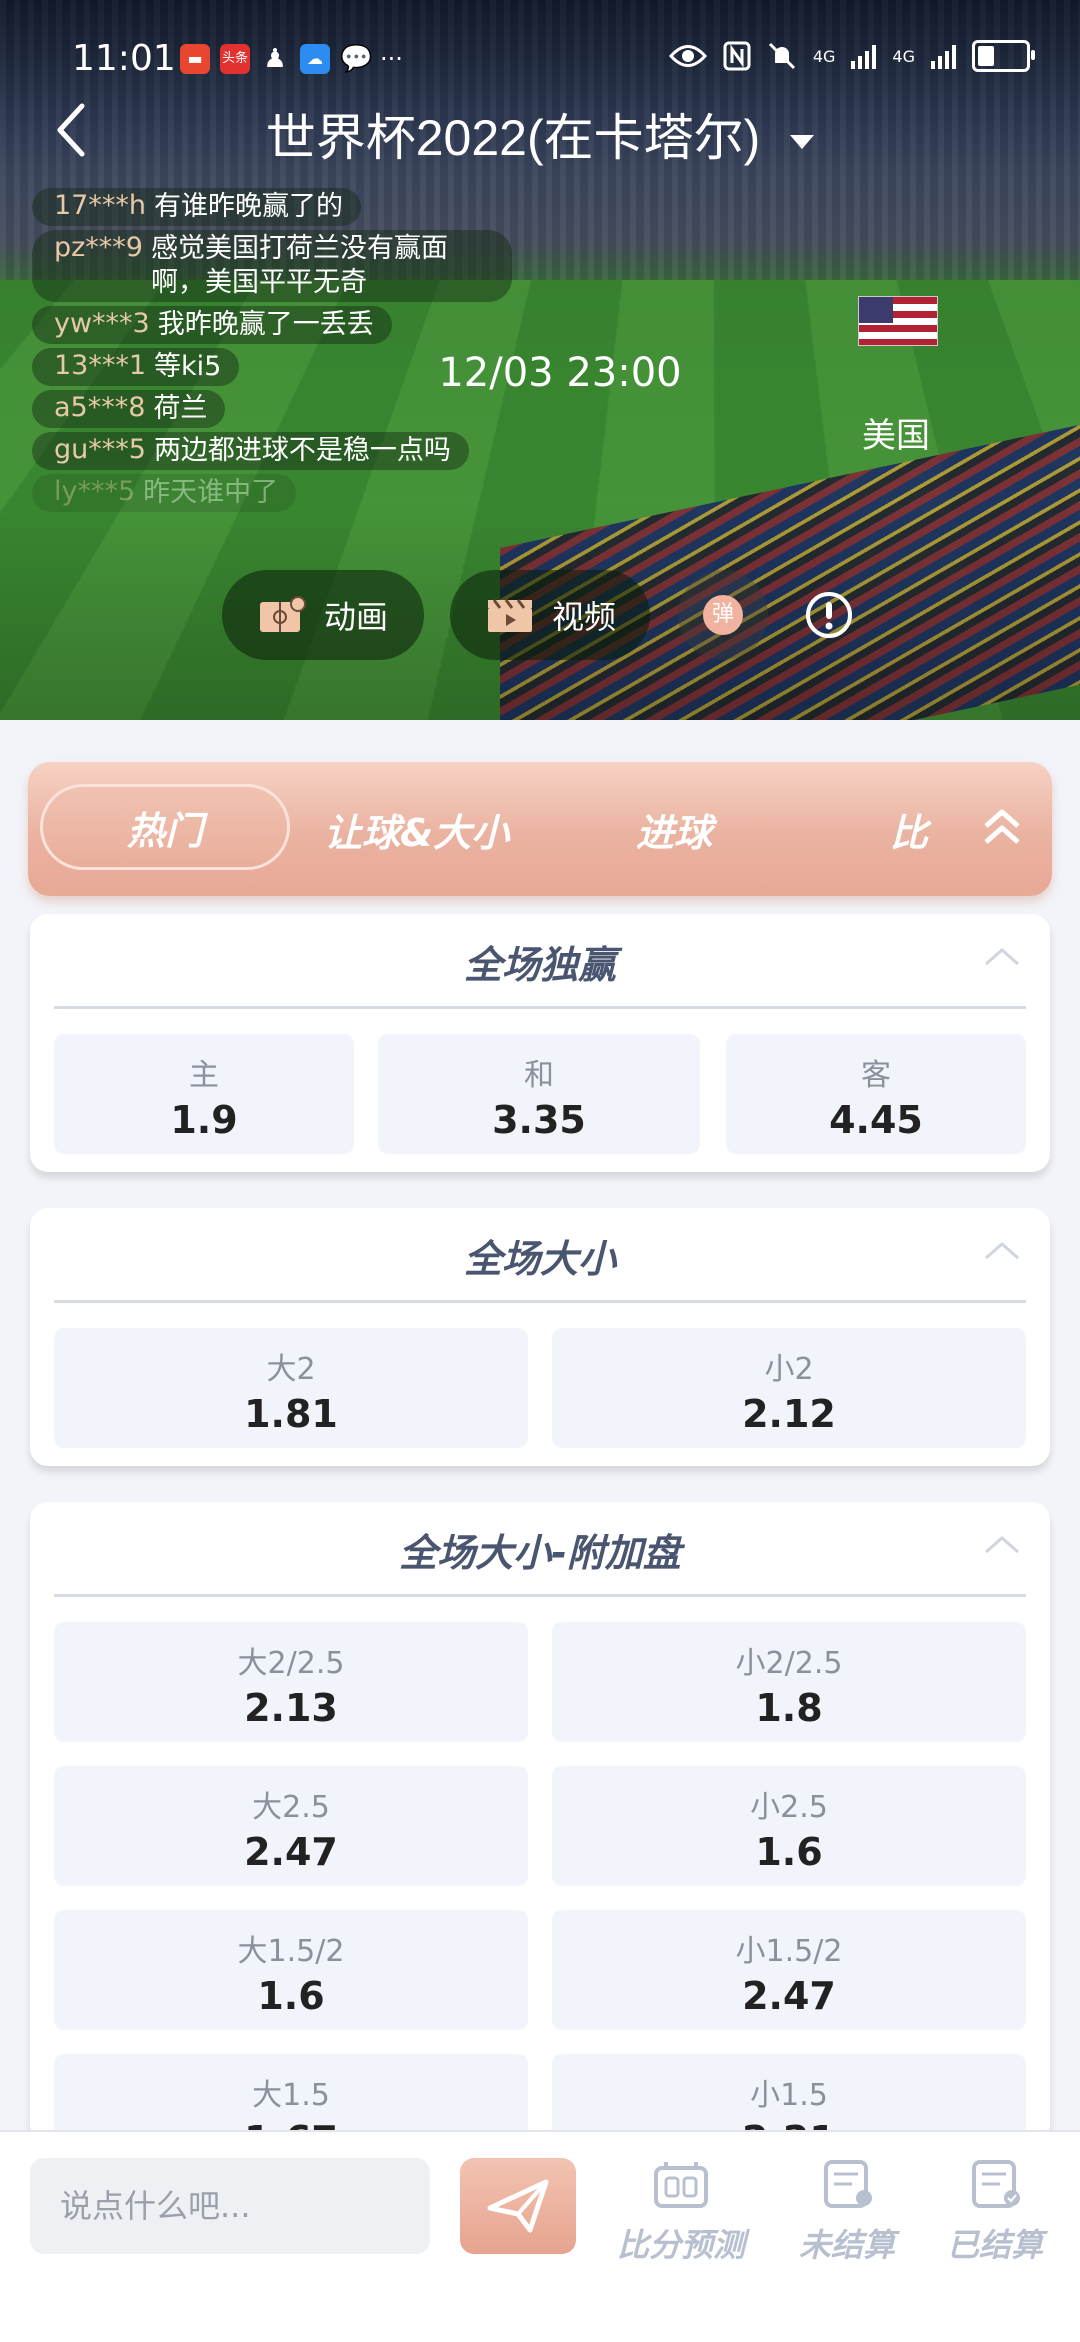  Describe the element at coordinates (994, 2245) in the screenshot. I see `nav-label: 已结算` at that location.